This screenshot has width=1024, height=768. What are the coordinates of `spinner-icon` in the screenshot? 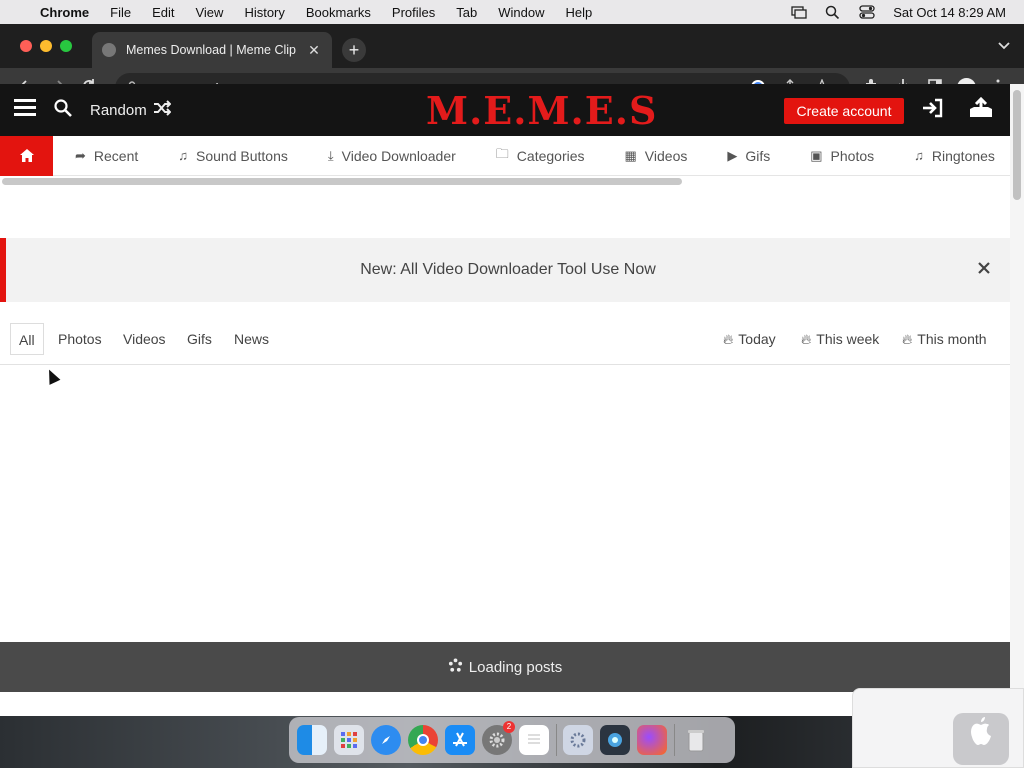 It's located at (455, 667).